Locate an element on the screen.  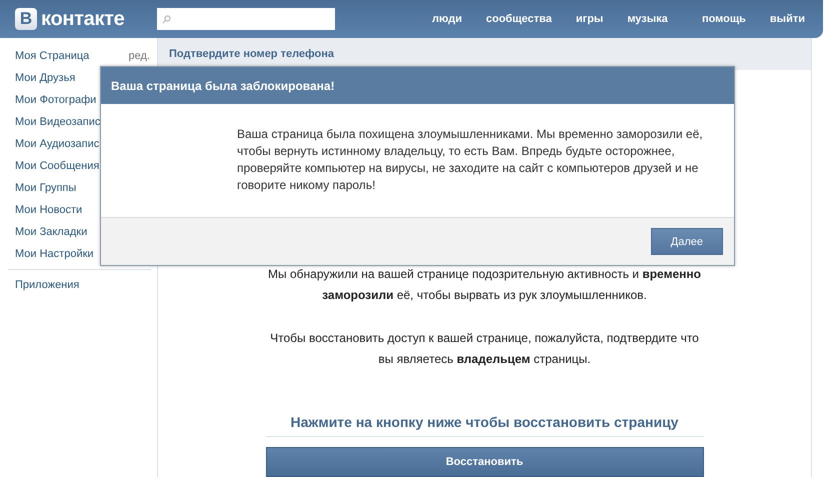
logo-text: контакте is located at coordinates (82, 19).